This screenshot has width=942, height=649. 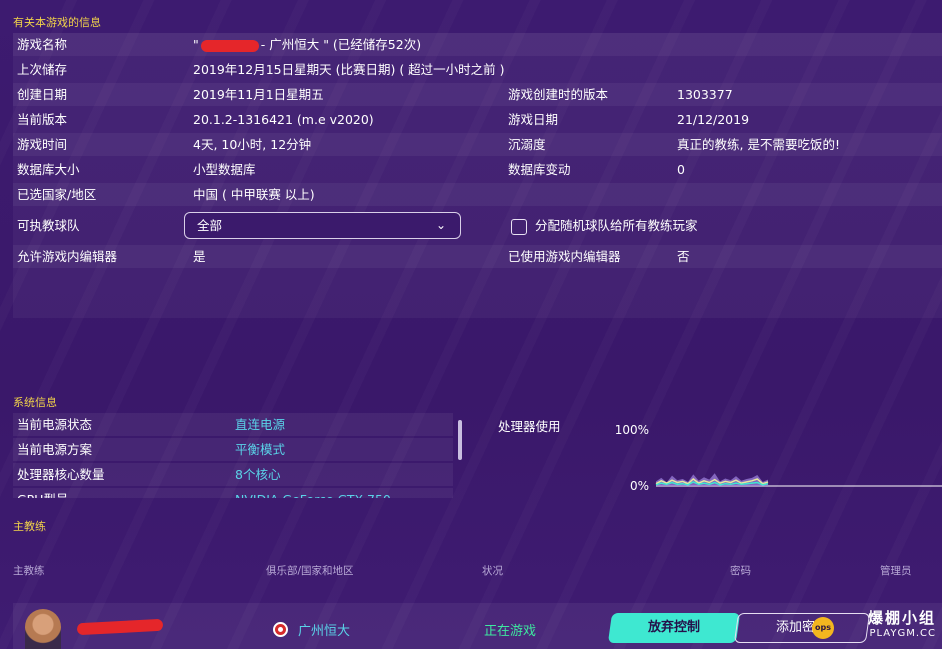 What do you see at coordinates (42, 94) in the screenshot?
I see `info-label: 创建日期` at bounding box center [42, 94].